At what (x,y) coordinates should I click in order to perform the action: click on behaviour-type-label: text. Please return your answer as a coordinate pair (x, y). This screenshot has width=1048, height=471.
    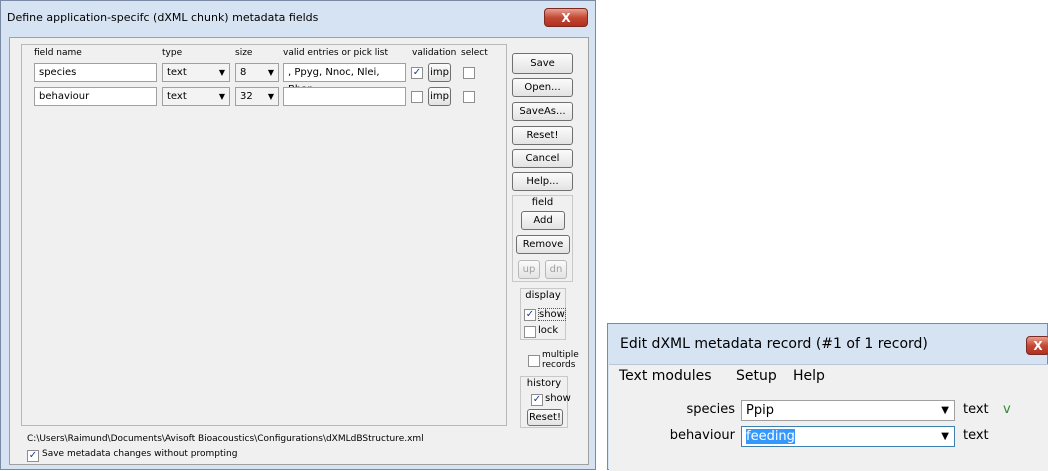
    Looking at the image, I should click on (976, 435).